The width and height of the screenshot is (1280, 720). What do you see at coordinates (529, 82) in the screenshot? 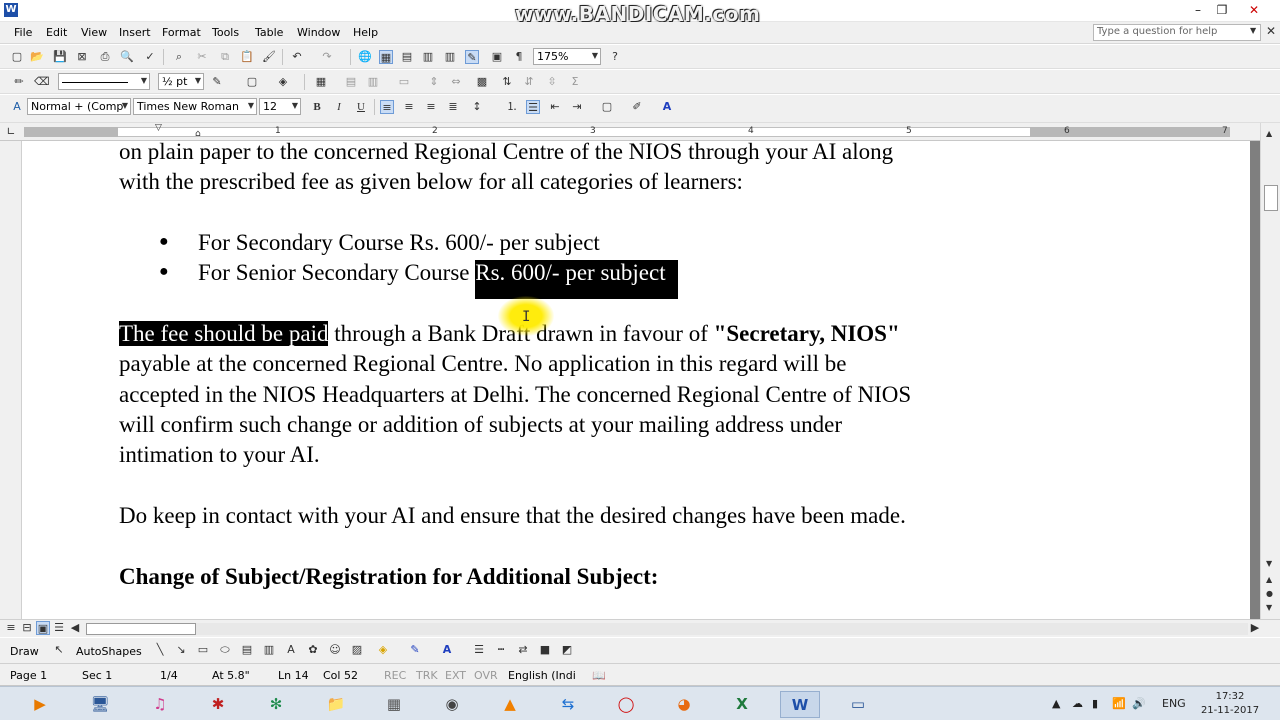
I see `sort-icon: ⇵` at bounding box center [529, 82].